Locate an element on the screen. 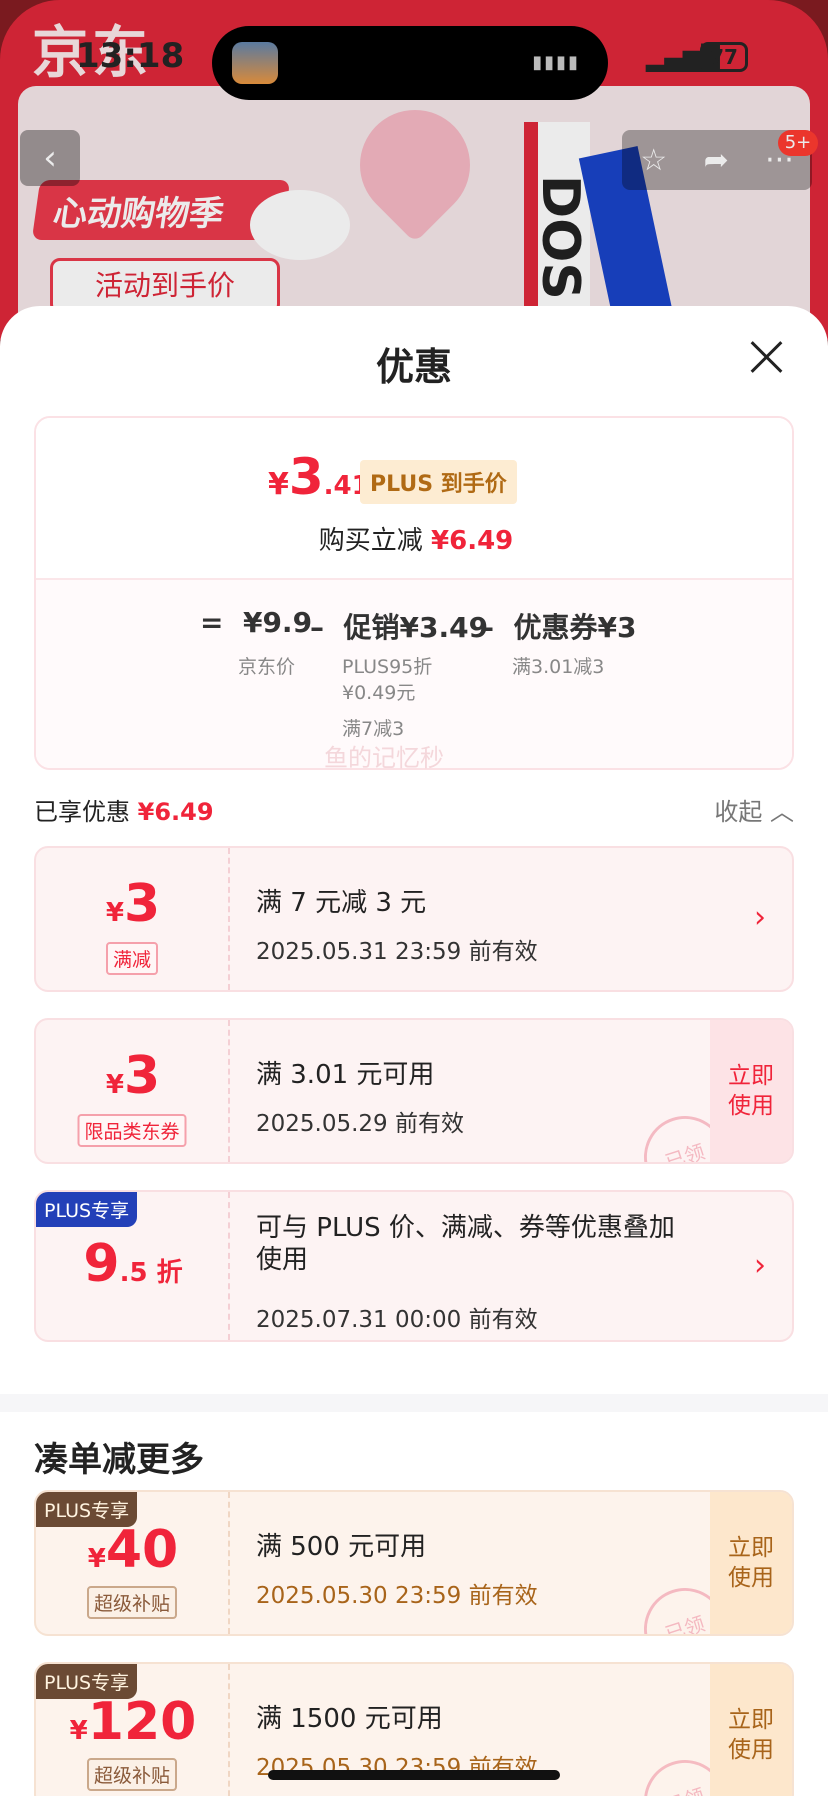 This screenshot has width=828, height=1796. coupon-card: ¥3 满减 满 7 元减 3 元 2025.05.31 23:59 前有效 › is located at coordinates (414, 919).